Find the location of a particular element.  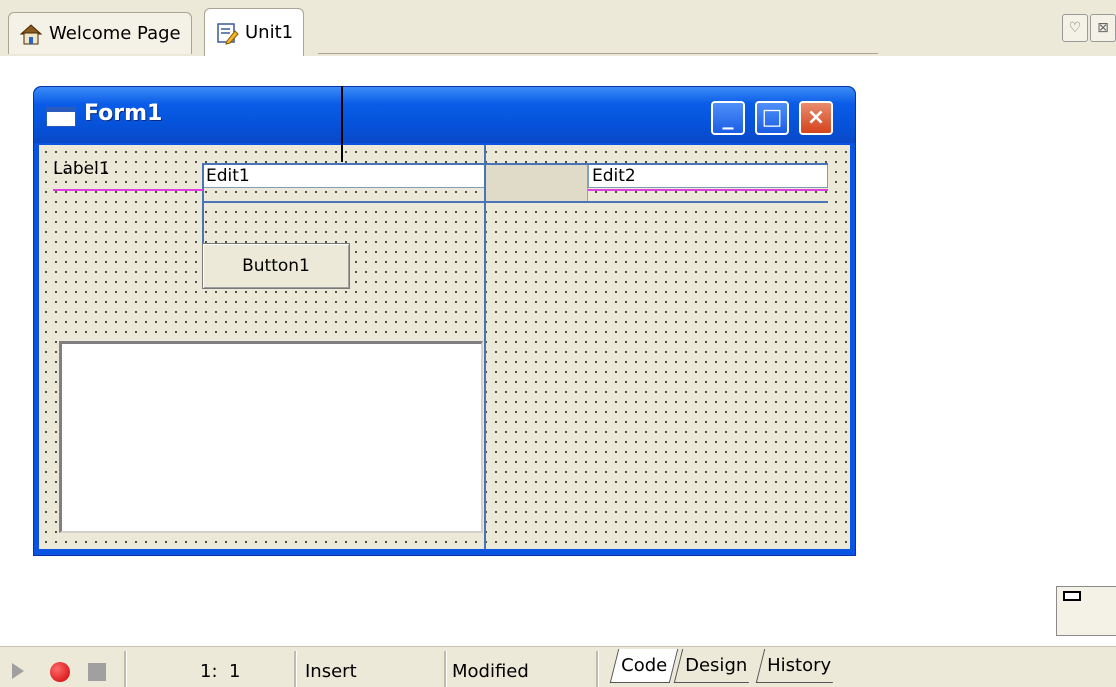

tab-welcome-label: Welcome Page is located at coordinates (115, 33).